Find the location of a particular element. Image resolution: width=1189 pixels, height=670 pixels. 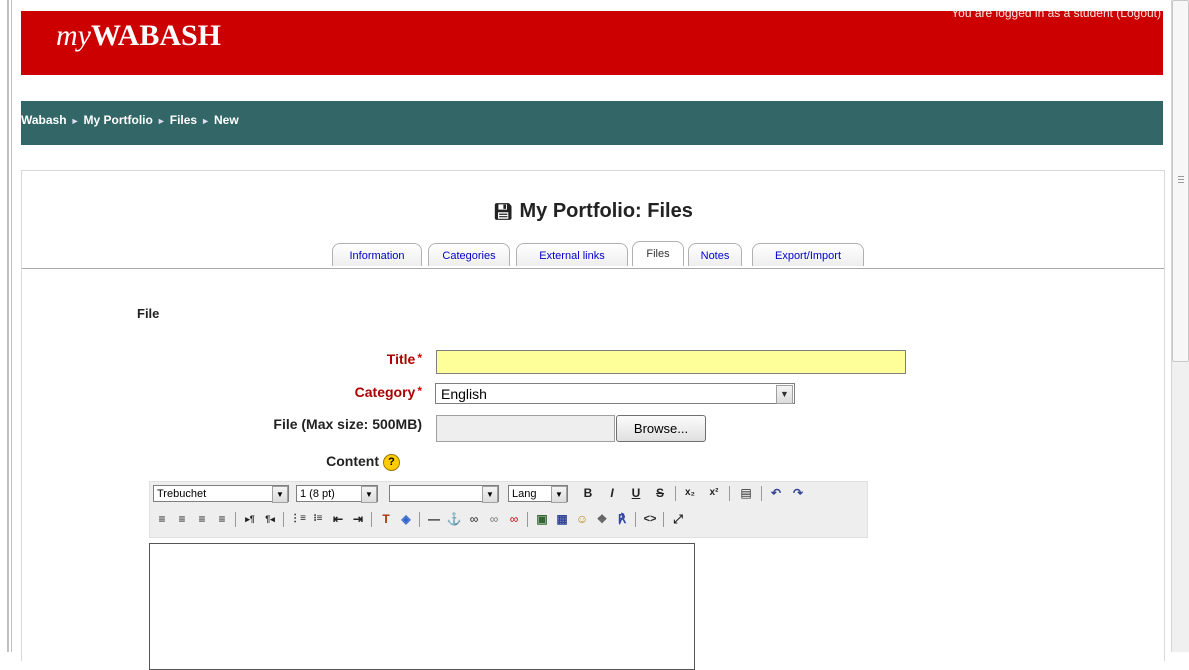

superscript-icon: x² is located at coordinates (714, 493).